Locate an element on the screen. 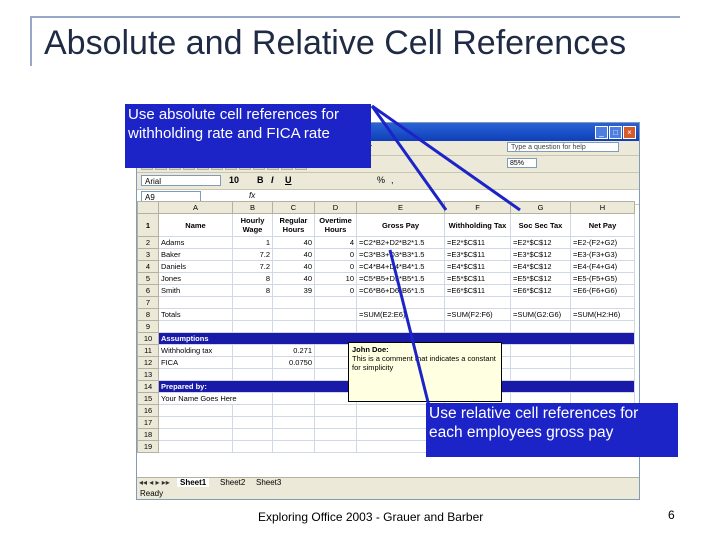 This screenshot has height=540, width=720. sheet-tab-2: Sheet2 is located at coordinates (232, 482).